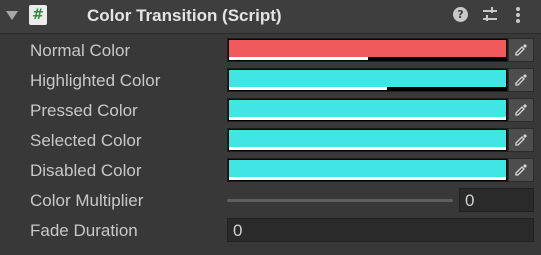  I want to click on color-multiplier-label: Color Multiplier, so click(87, 200).